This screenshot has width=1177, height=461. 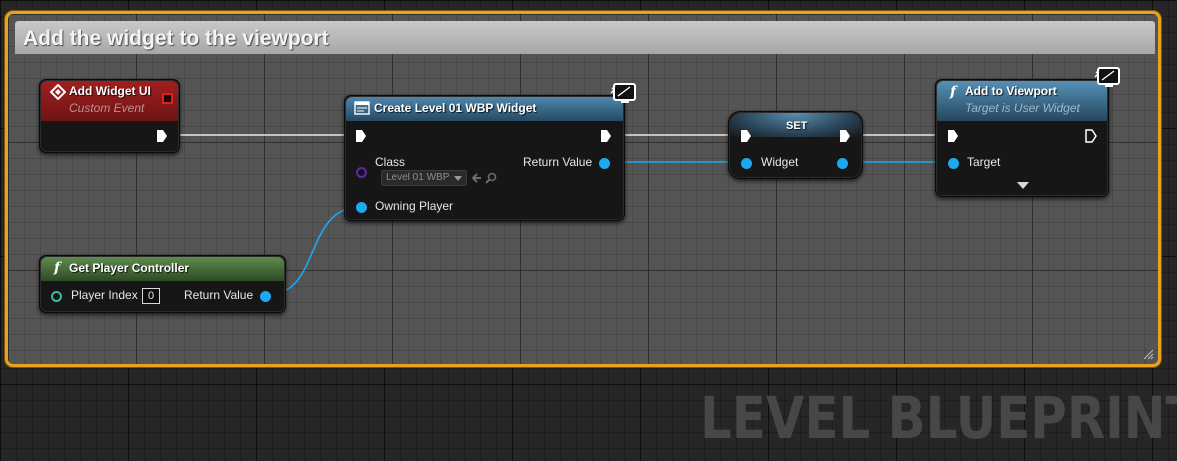 What do you see at coordinates (842, 163) in the screenshot?
I see `widget-out-pin` at bounding box center [842, 163].